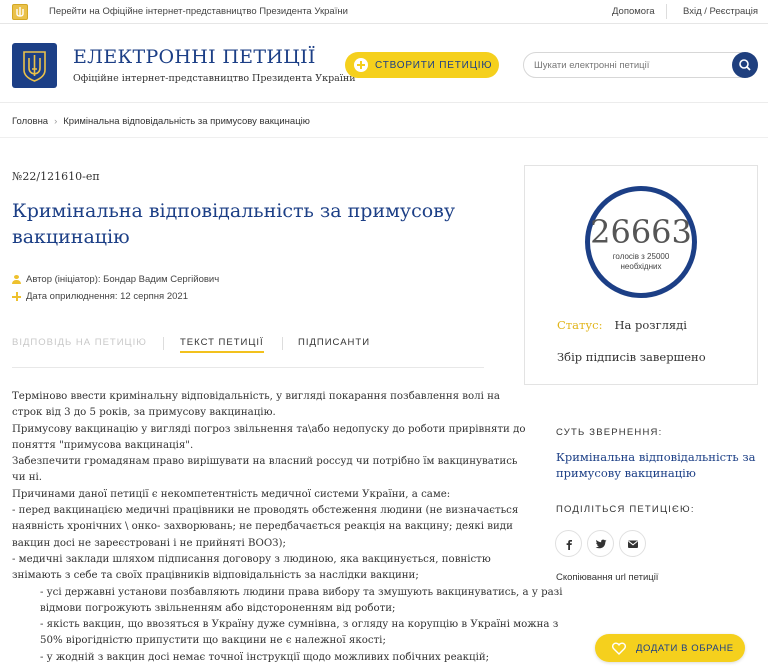 This screenshot has width=768, height=666. What do you see at coordinates (619, 648) in the screenshot?
I see `heart-icon` at bounding box center [619, 648].